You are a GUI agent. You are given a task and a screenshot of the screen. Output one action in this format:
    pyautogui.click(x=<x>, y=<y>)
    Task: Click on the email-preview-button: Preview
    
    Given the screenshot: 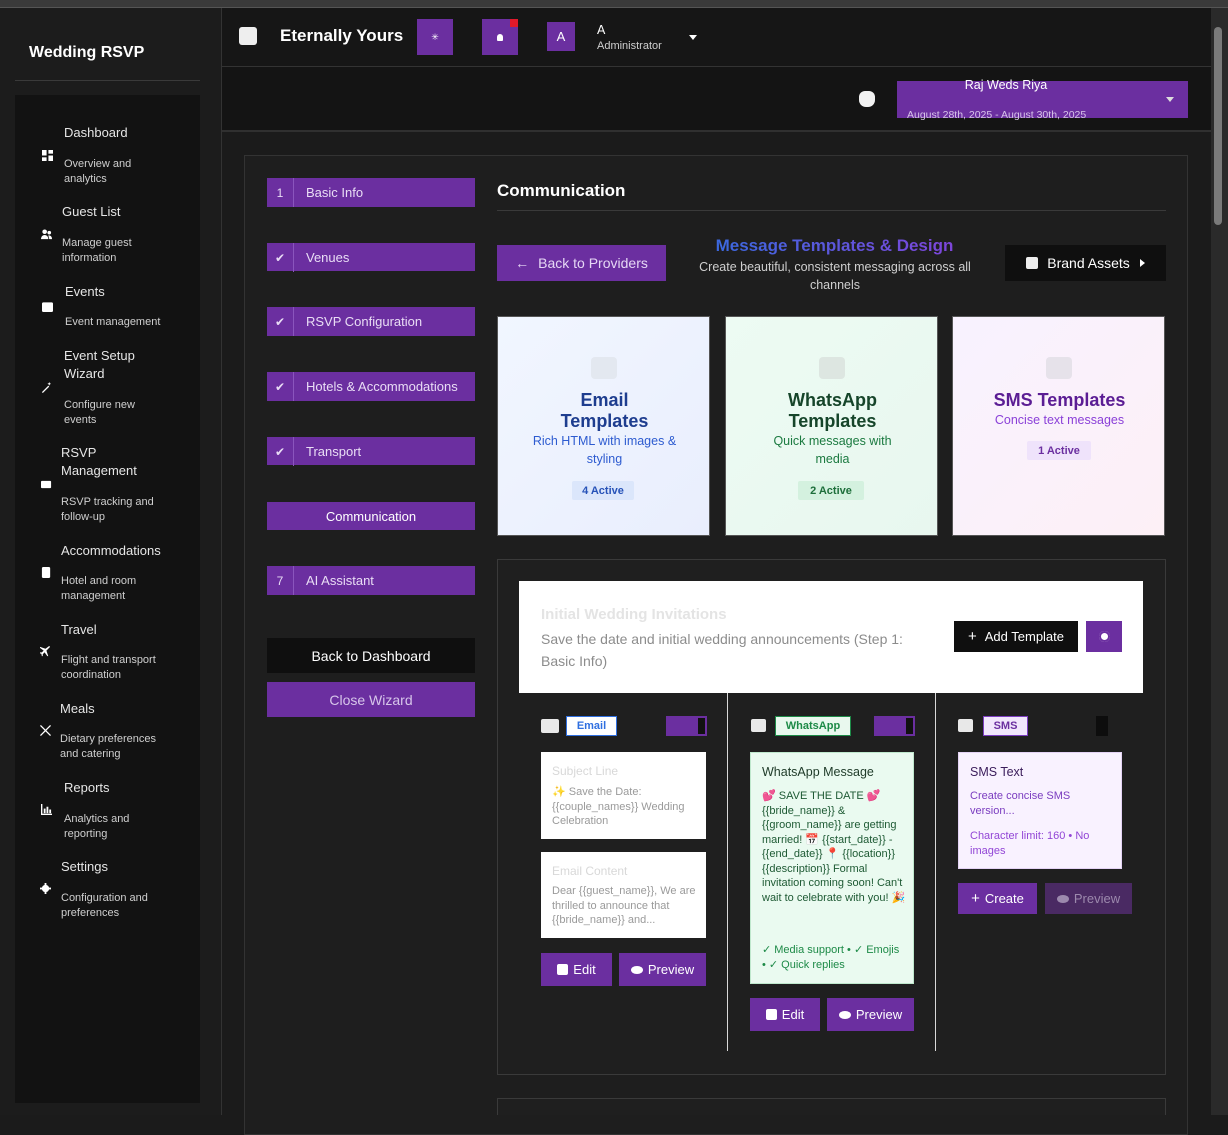 What is the action you would take?
    pyautogui.click(x=662, y=969)
    